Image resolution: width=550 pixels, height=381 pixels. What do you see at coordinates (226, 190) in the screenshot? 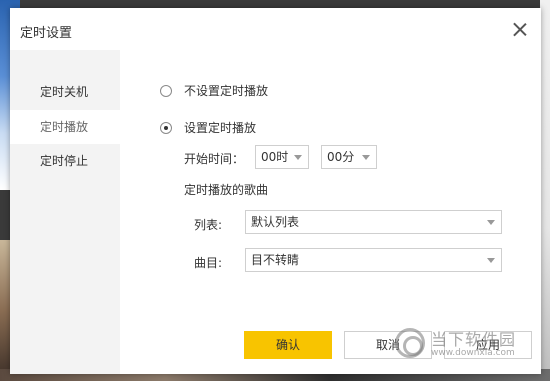
I see `songs-section-label: 定时播放的歌曲` at bounding box center [226, 190].